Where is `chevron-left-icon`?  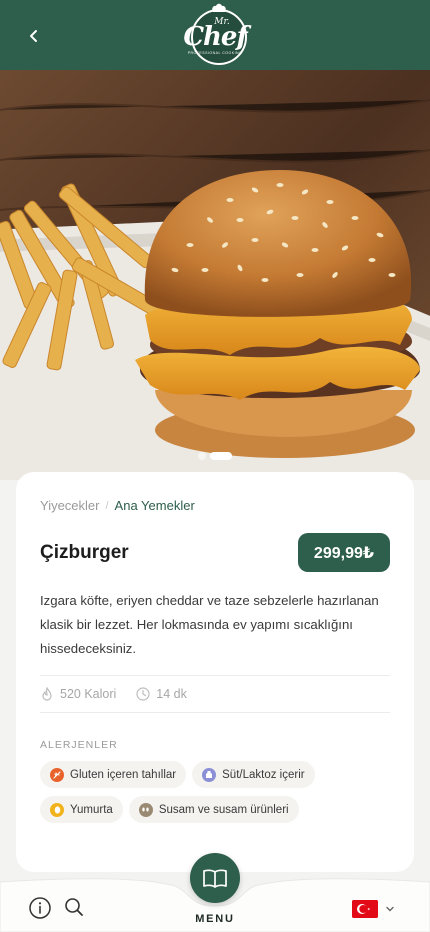 chevron-left-icon is located at coordinates (33, 36).